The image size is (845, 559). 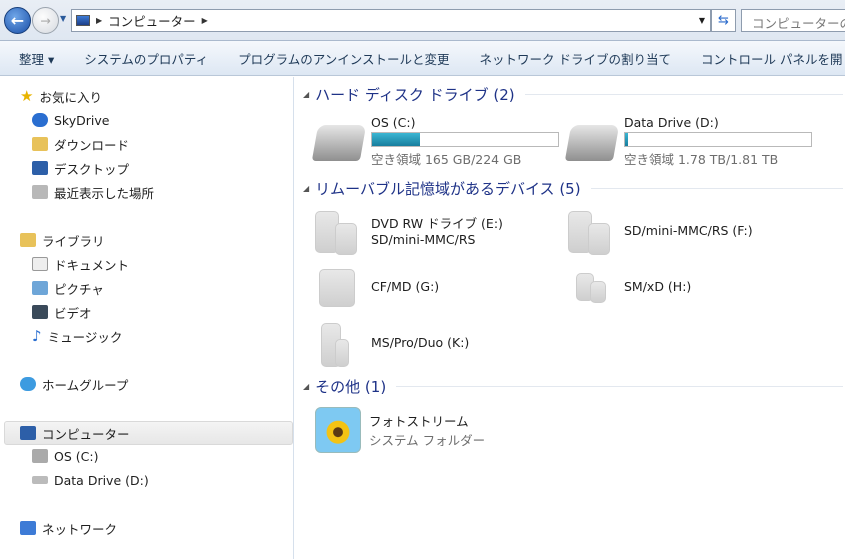 What do you see at coordinates (90, 480) in the screenshot?
I see `sidebar-item-data-drive-d: Data Drive (D:)` at bounding box center [90, 480].